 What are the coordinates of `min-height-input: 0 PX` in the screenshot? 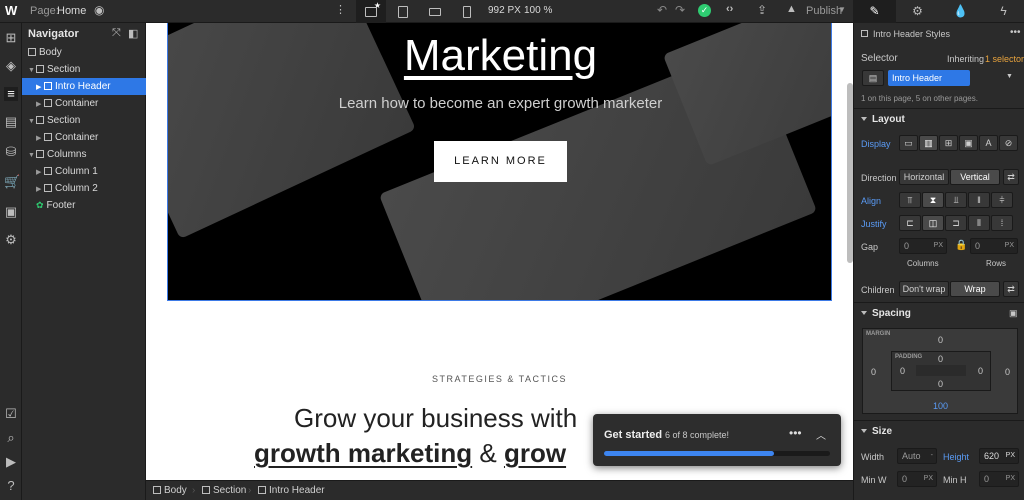 It's located at (999, 479).